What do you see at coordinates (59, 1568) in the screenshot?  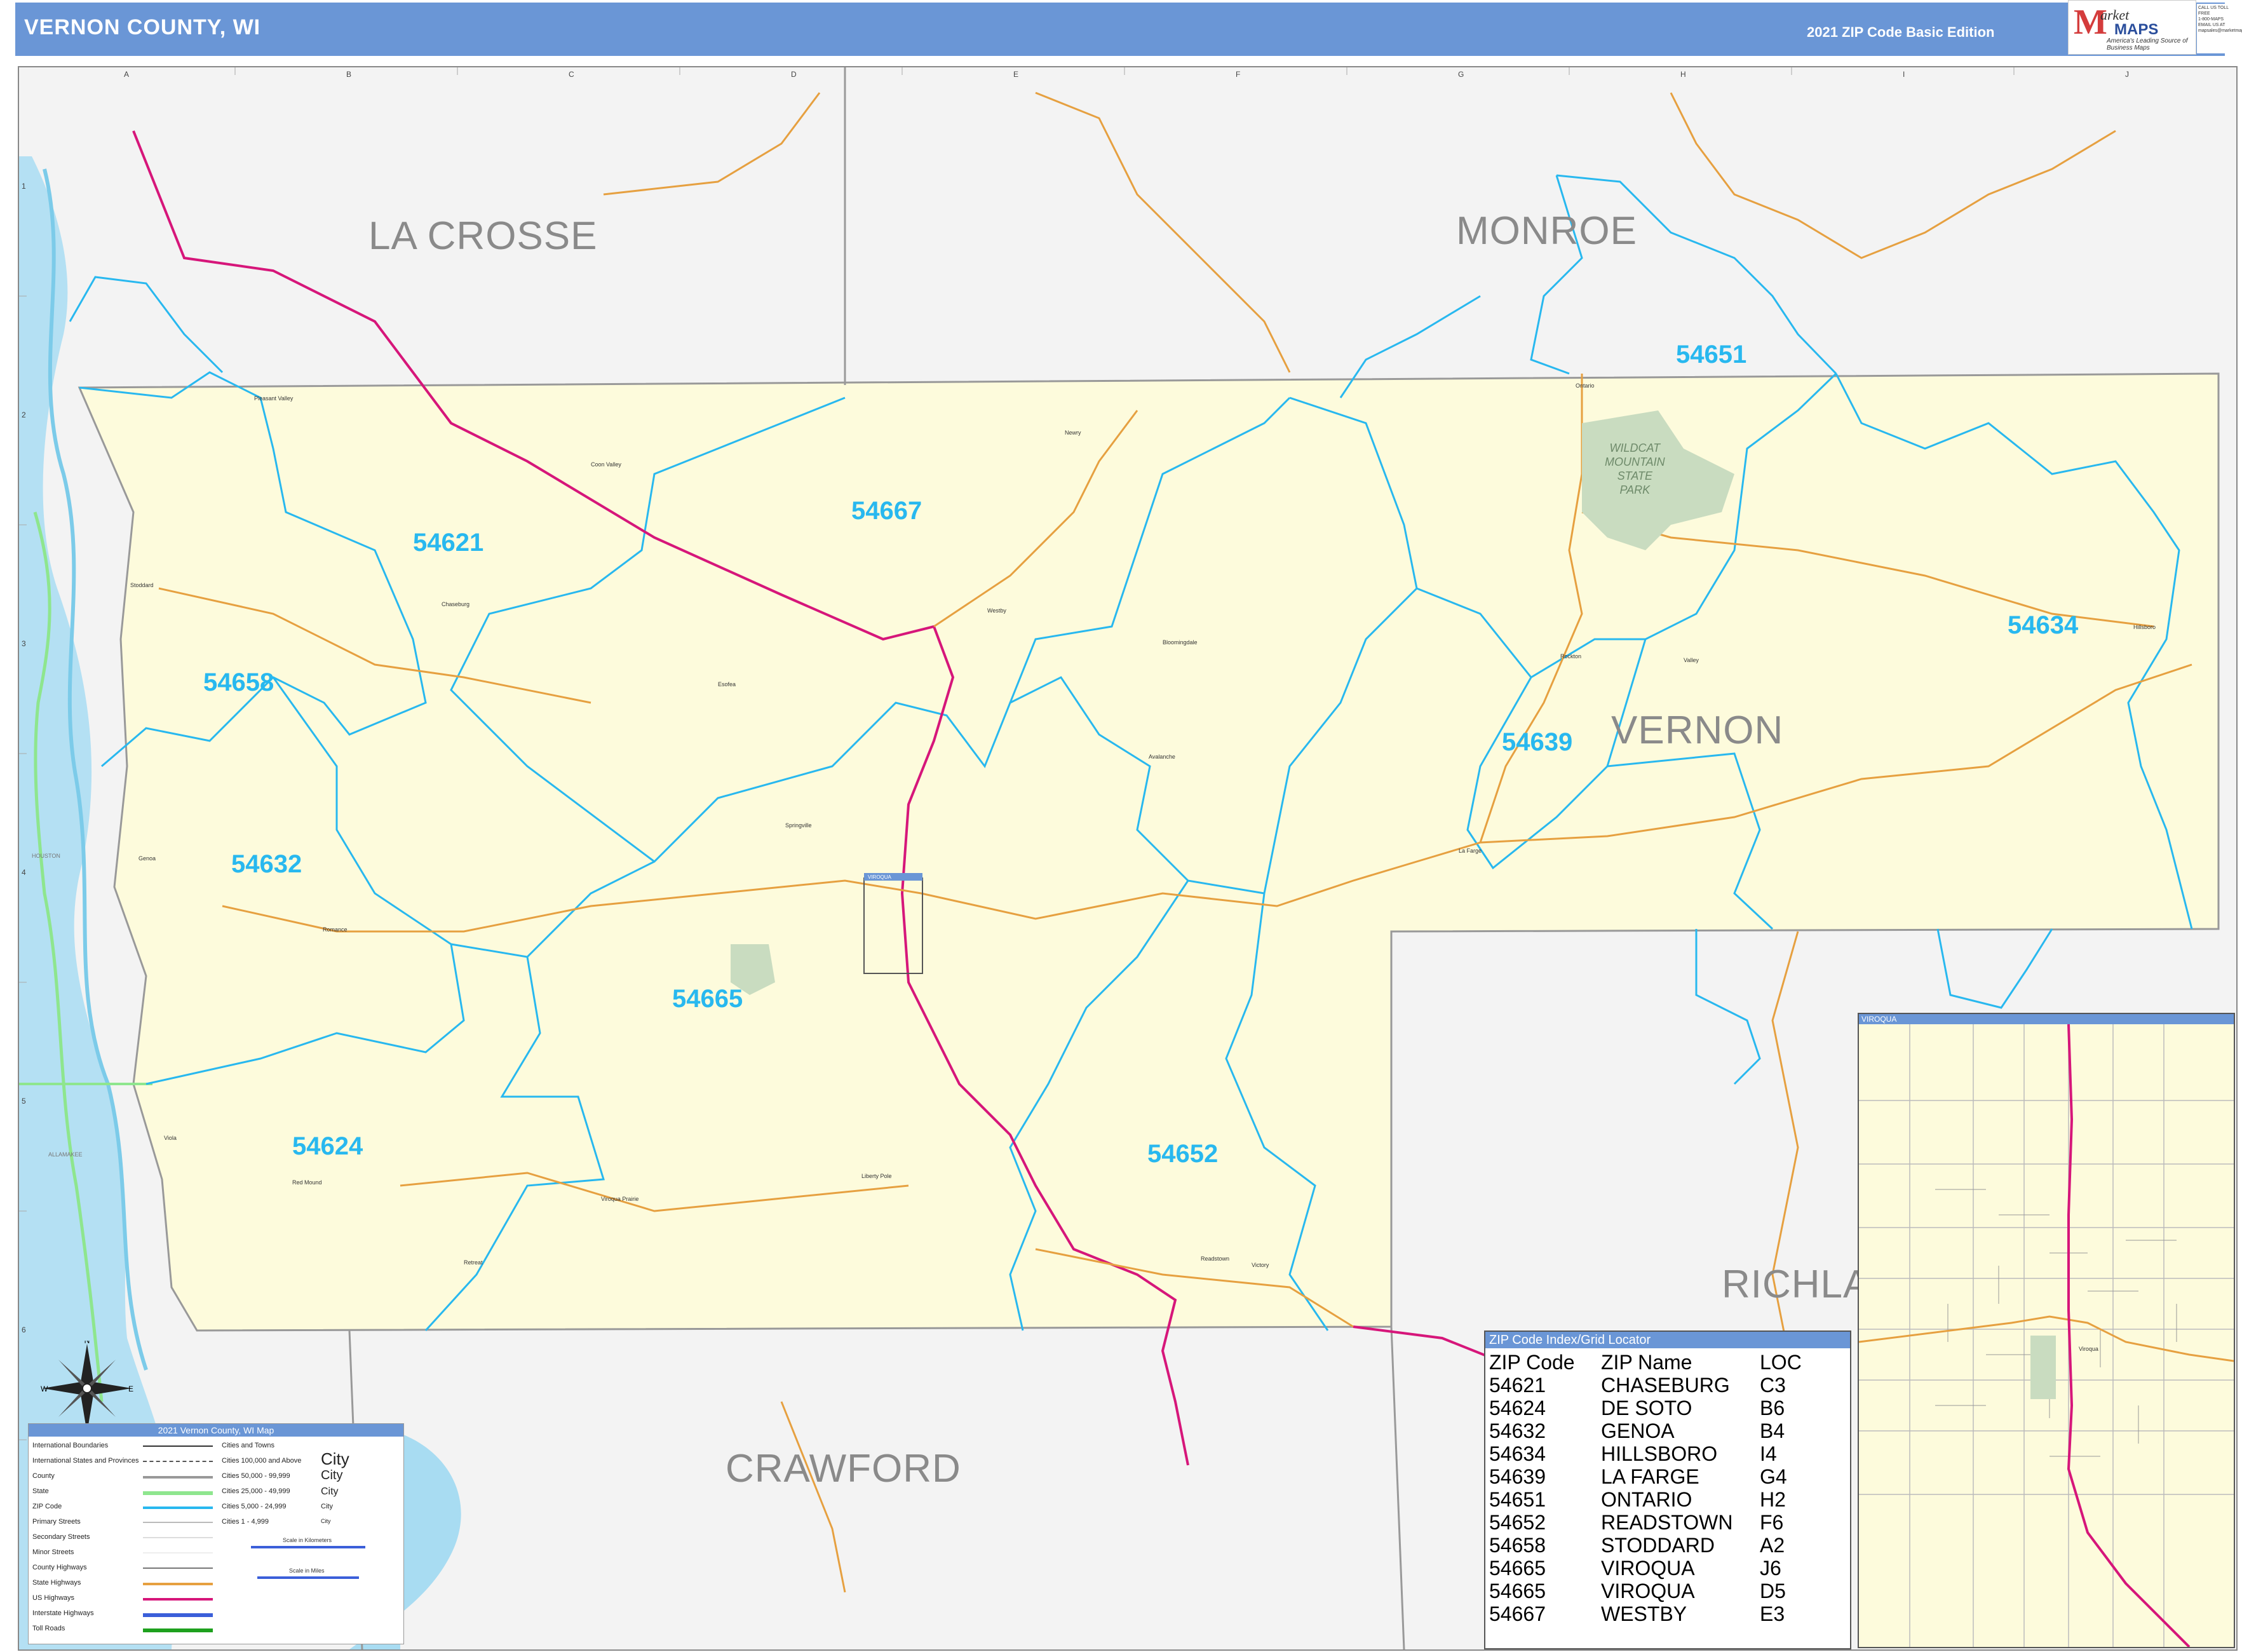 I see `legend-item: County Highways` at bounding box center [59, 1568].